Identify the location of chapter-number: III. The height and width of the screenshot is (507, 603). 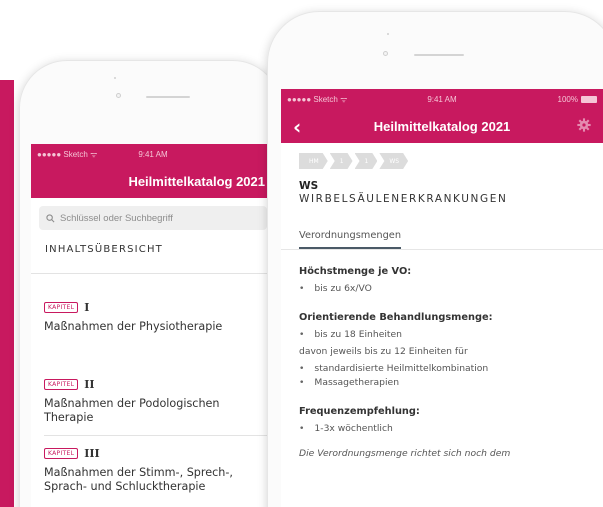
(92, 453).